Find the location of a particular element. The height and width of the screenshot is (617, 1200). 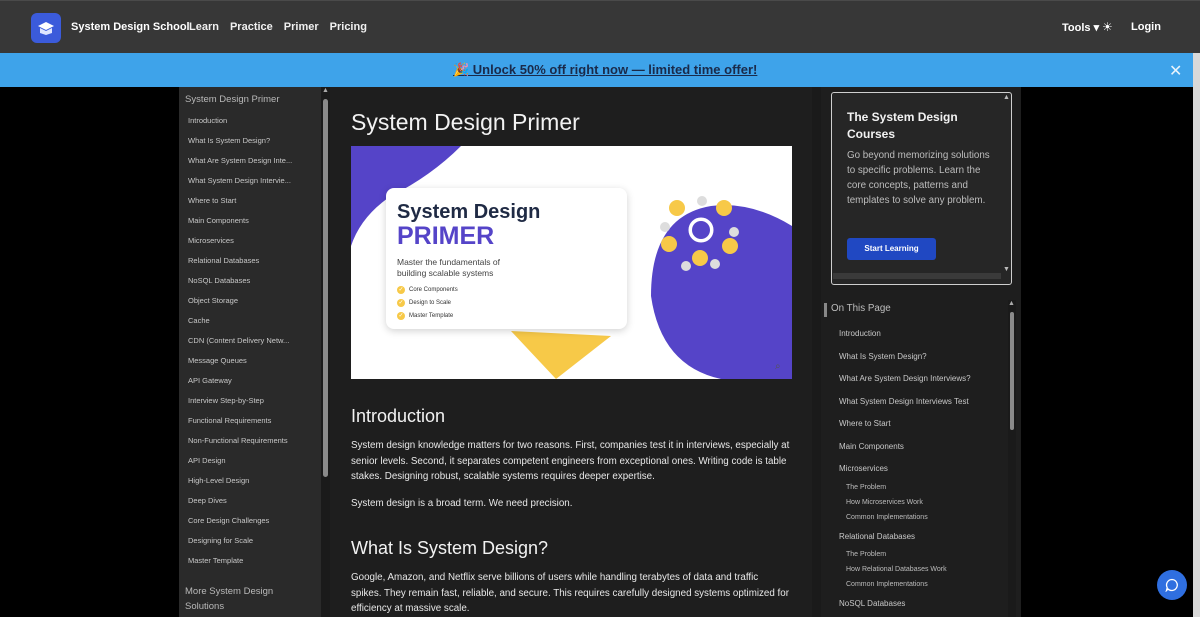

tools-dropdown: Tools ▾ is located at coordinates (1080, 27).